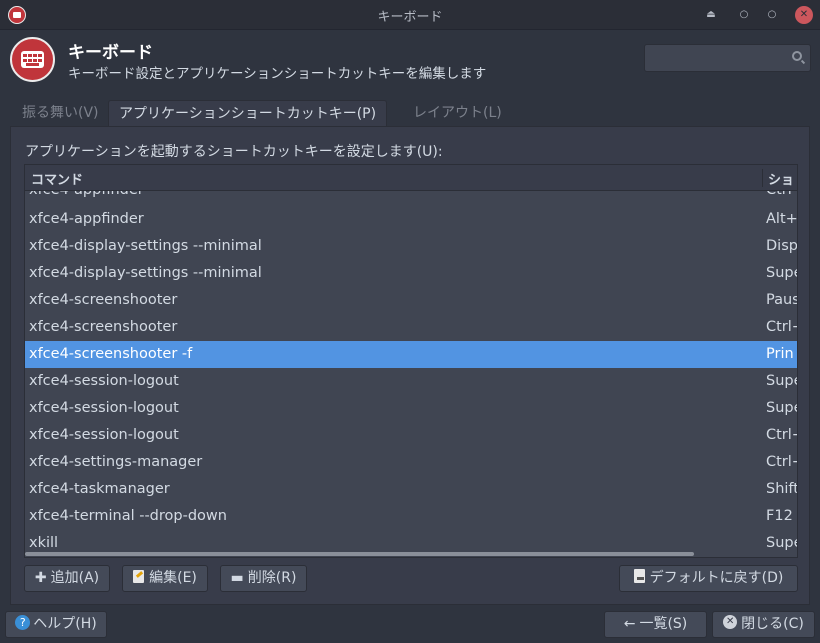  What do you see at coordinates (67, 578) in the screenshot?
I see `add-button: ✚ 追加(A)` at bounding box center [67, 578].